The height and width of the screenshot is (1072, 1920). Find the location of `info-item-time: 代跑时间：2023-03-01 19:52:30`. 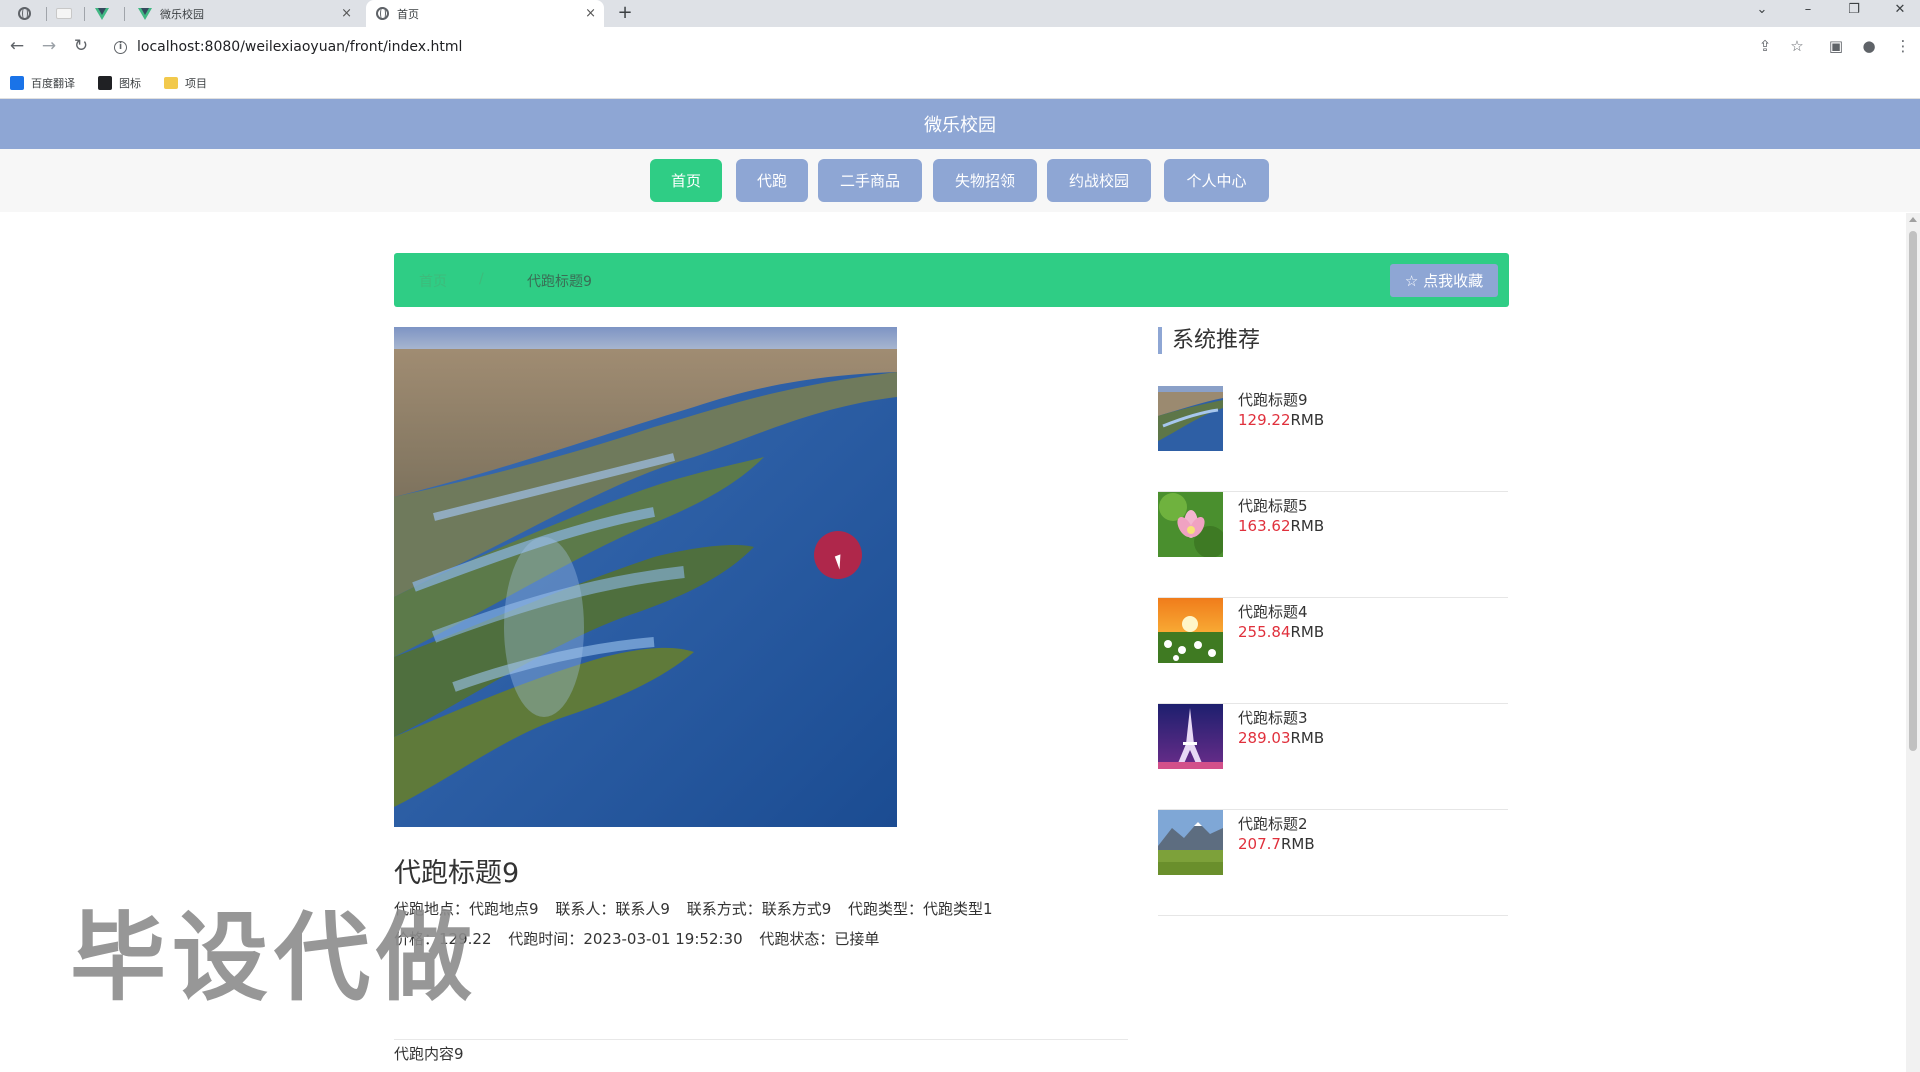

info-item-time: 代跑时间：2023-03-01 19:52:30 is located at coordinates (625, 939).